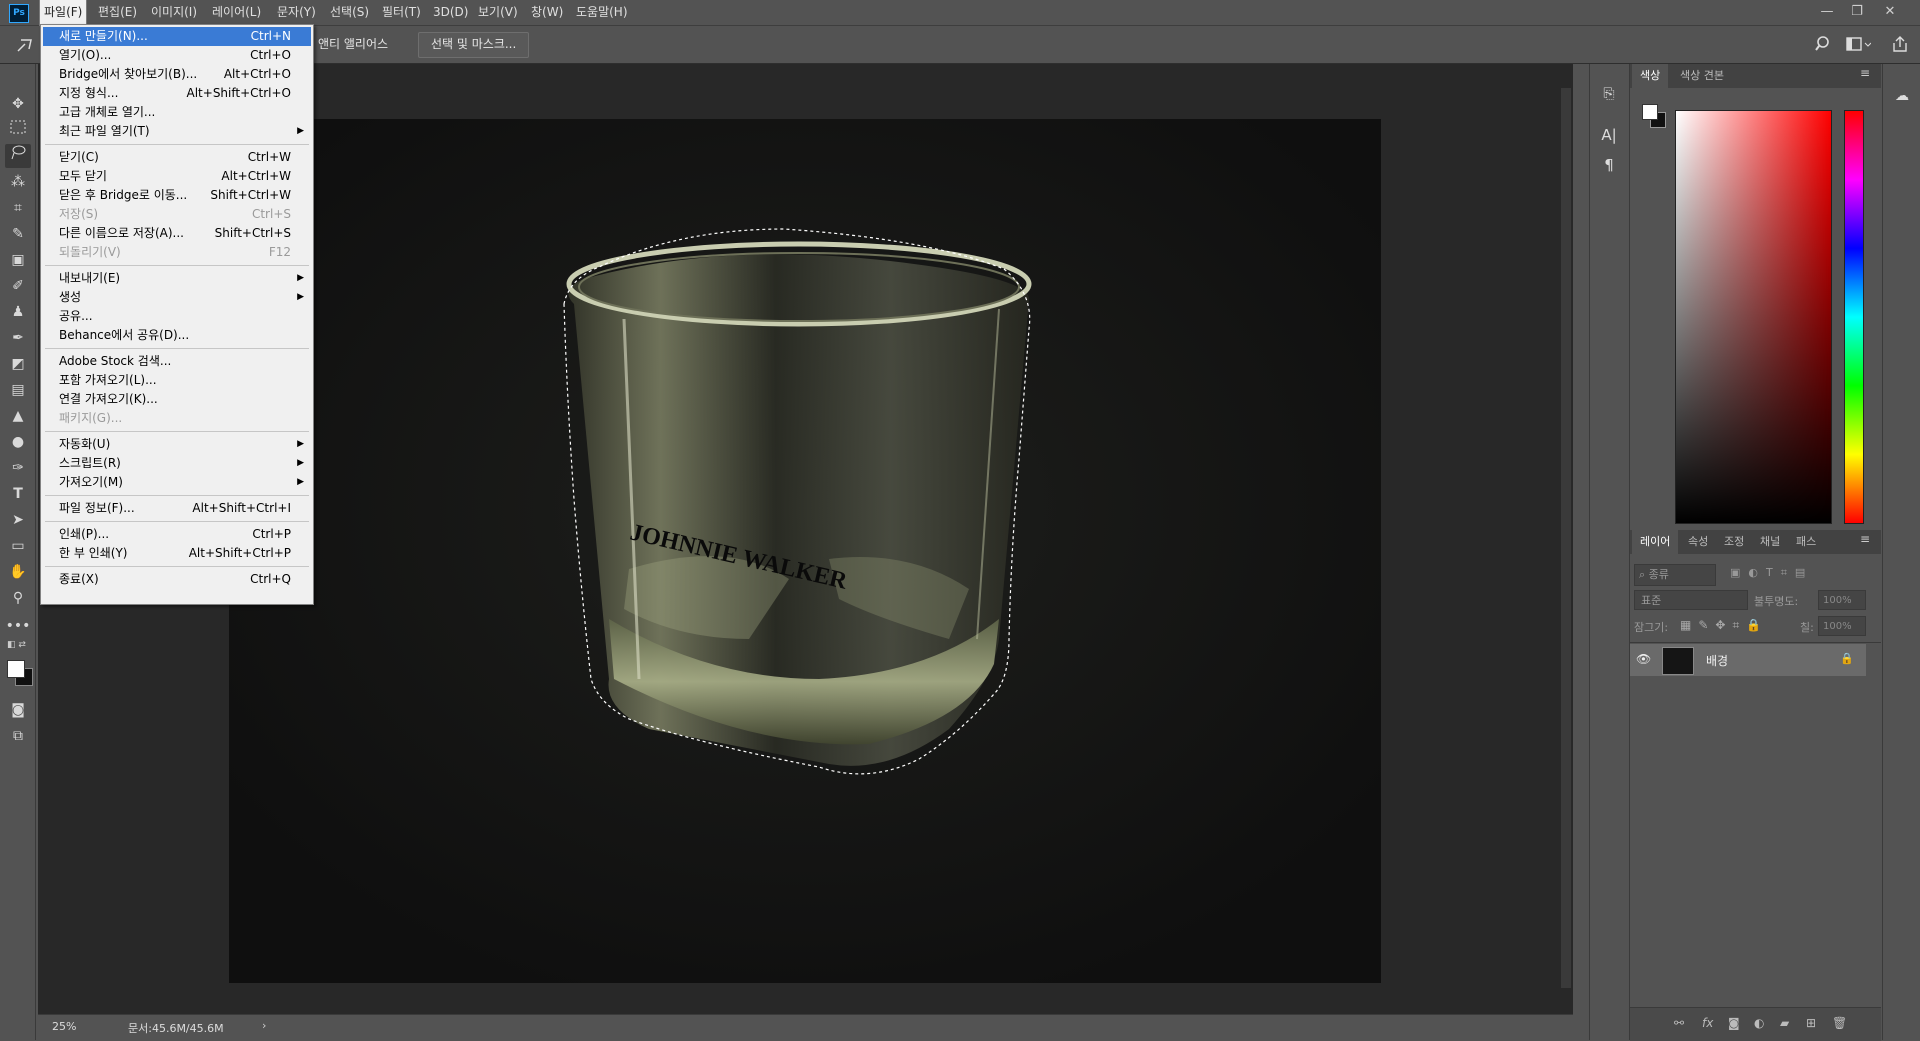 The height and width of the screenshot is (1041, 1920). I want to click on lasso-tool-icon, so click(18, 156).